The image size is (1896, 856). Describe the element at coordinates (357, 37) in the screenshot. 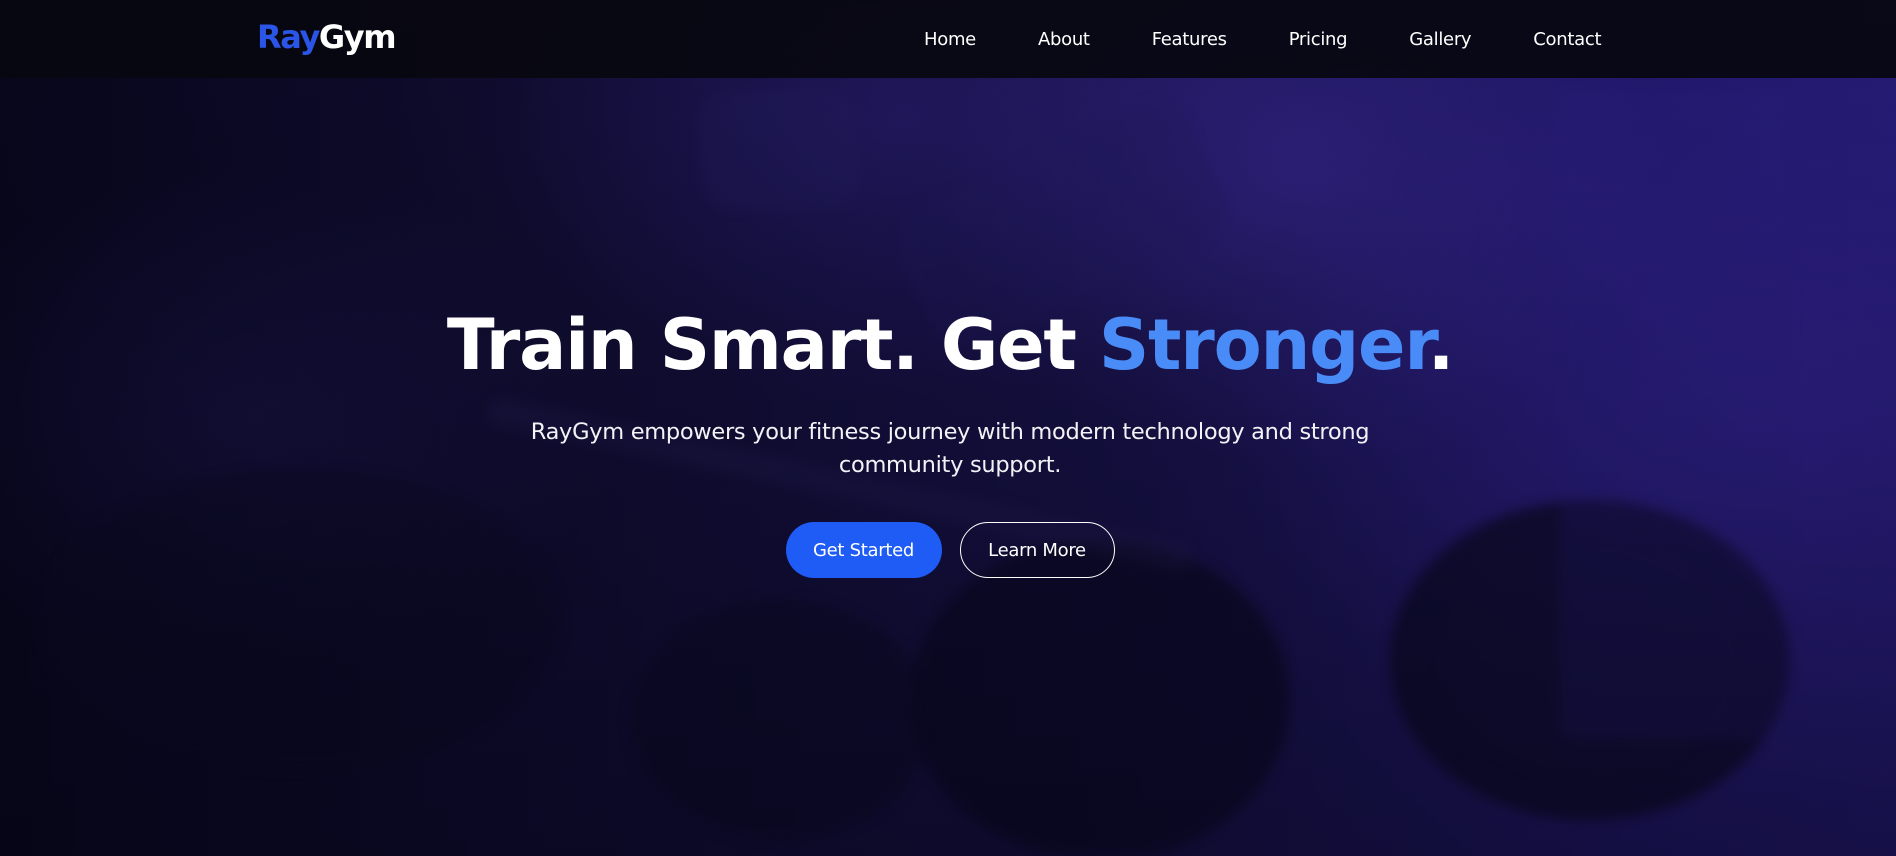

I see `logo-text-gym: Gym` at that location.